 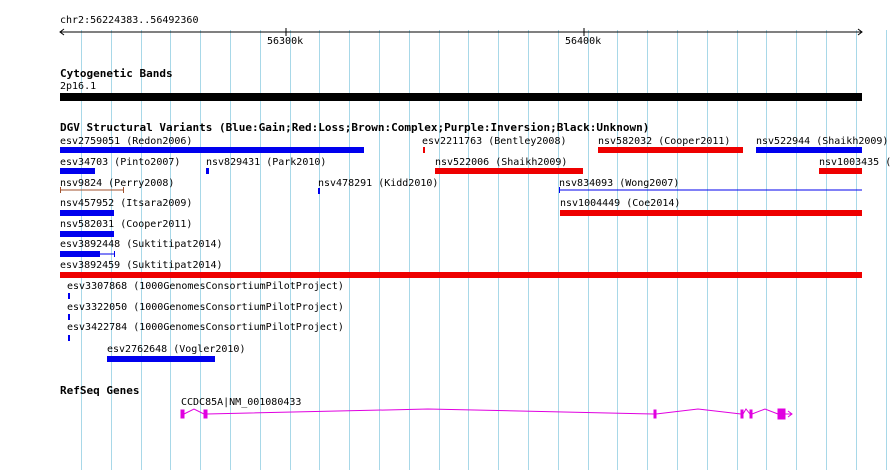 What do you see at coordinates (78, 86) in the screenshot?
I see `cytoband-label: 2p16.1` at bounding box center [78, 86].